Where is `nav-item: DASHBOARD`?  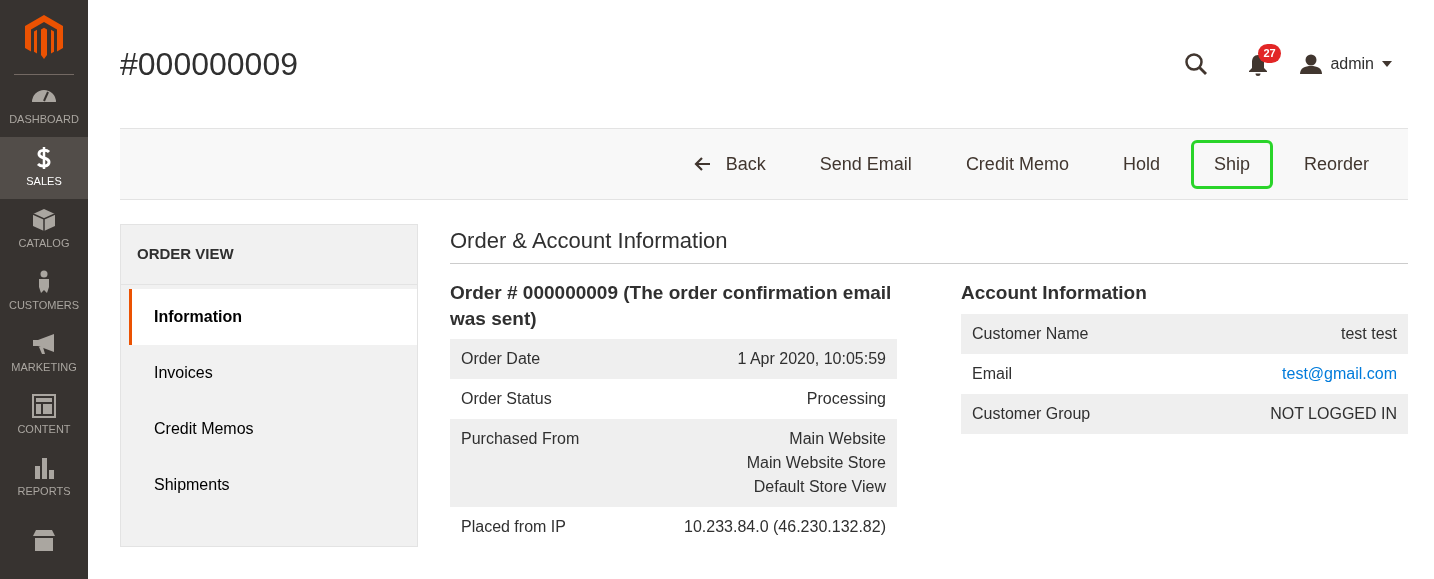
nav-item: DASHBOARD is located at coordinates (44, 106).